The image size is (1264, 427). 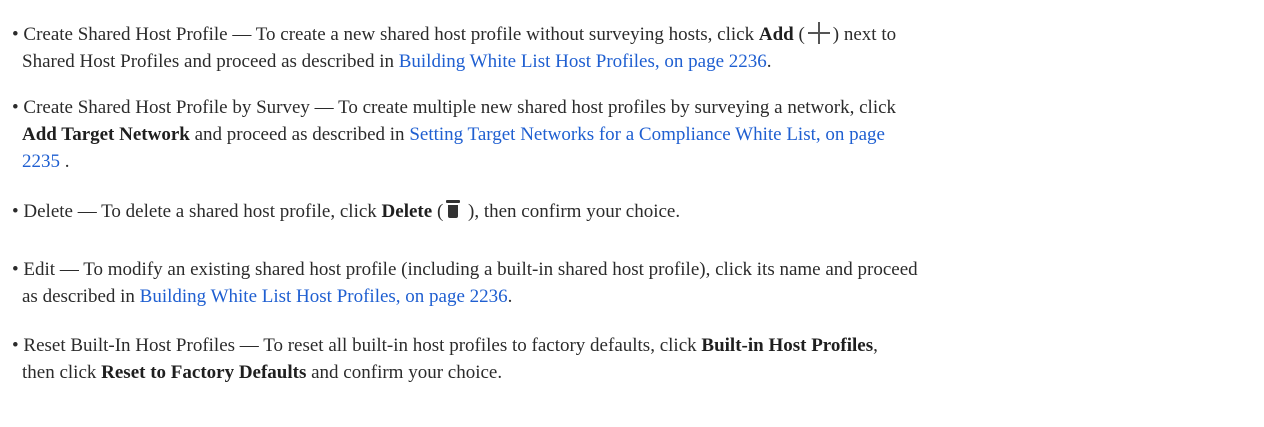 I want to click on add-target-network-label: Add Target Network, so click(x=106, y=134).